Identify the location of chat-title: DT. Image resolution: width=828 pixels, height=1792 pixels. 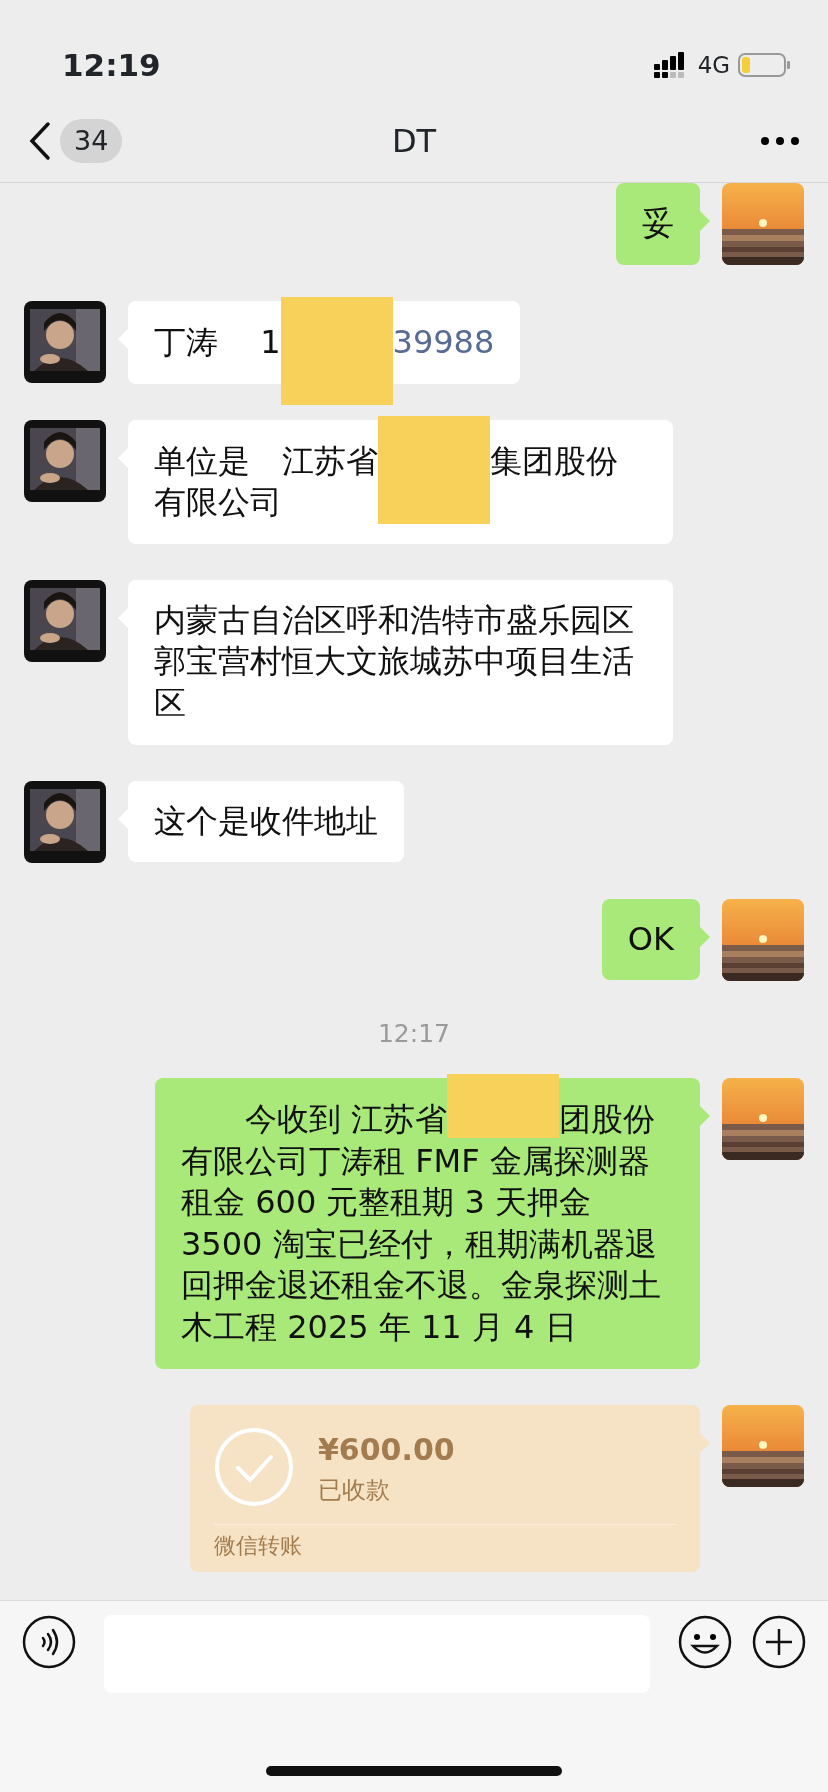
(414, 141).